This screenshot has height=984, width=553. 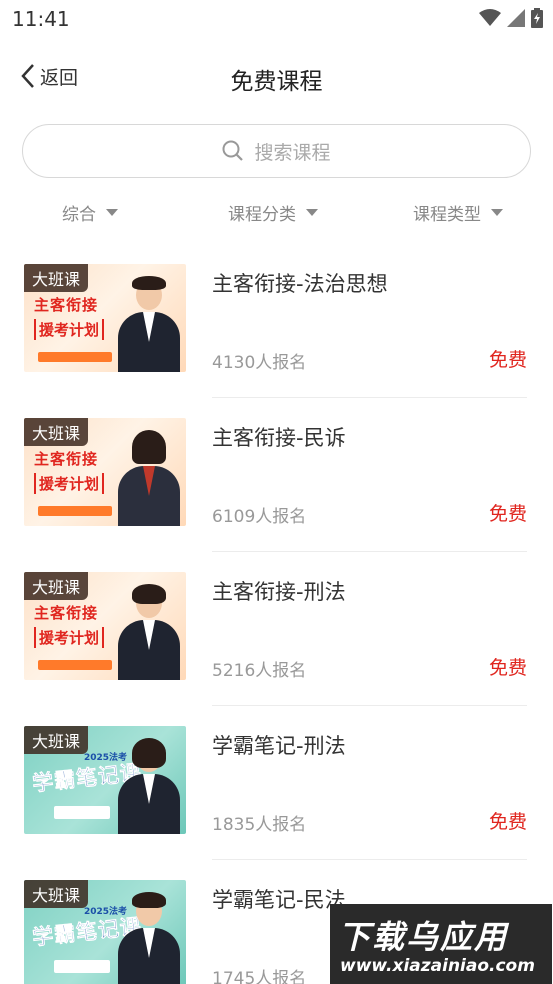 I want to click on status-bar: 11:41, so click(x=276, y=19).